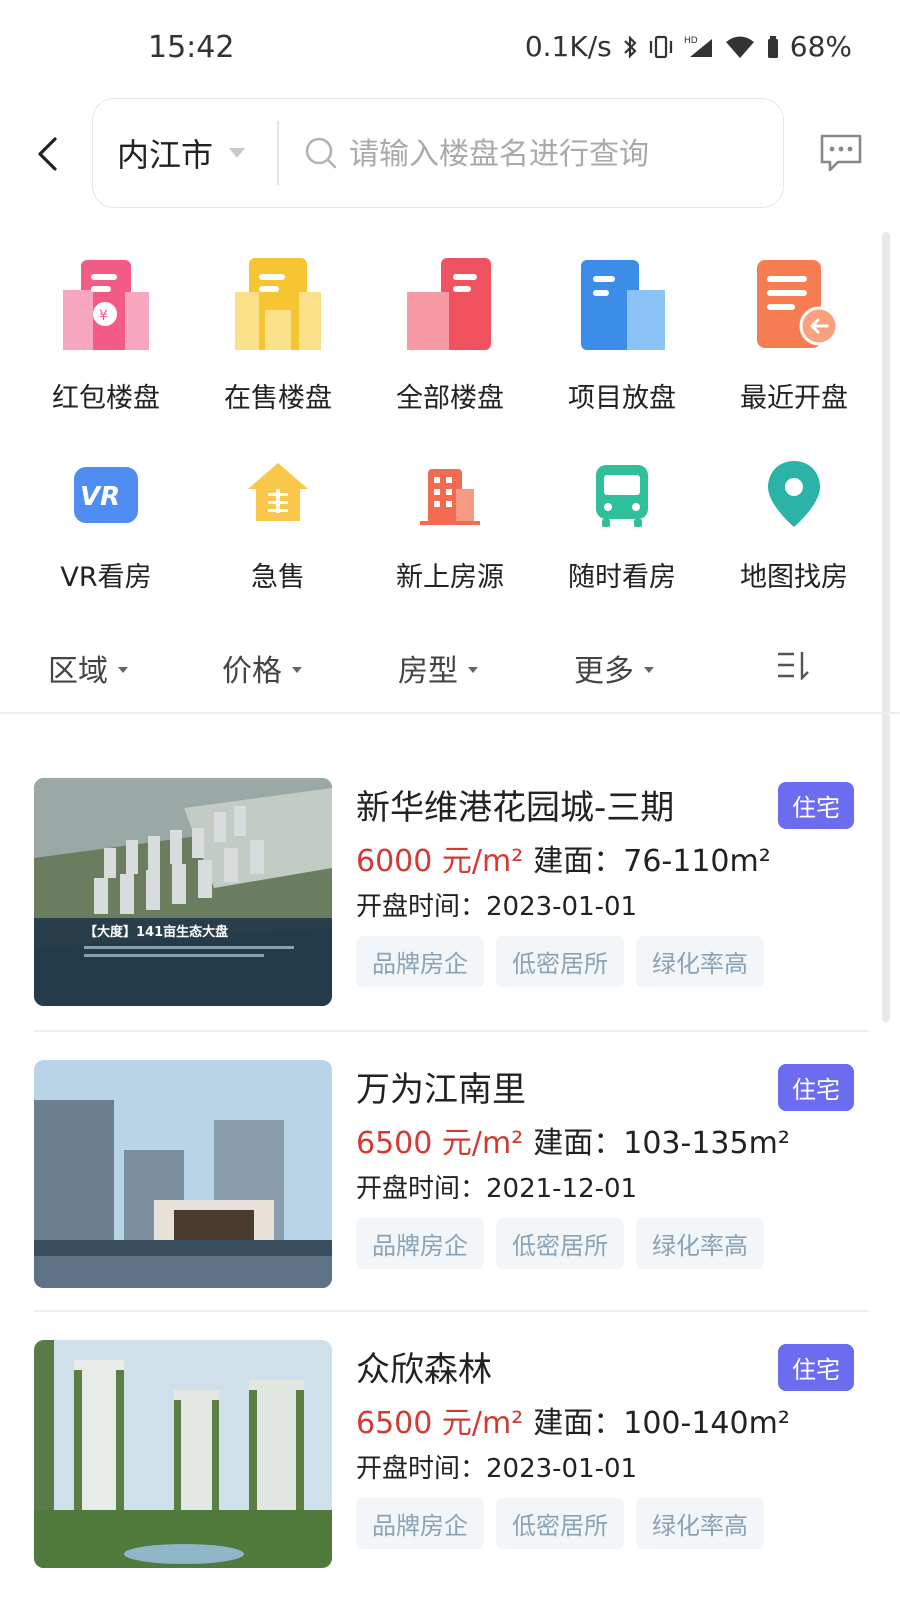  I want to click on menu-label: 随时看房, so click(622, 577).